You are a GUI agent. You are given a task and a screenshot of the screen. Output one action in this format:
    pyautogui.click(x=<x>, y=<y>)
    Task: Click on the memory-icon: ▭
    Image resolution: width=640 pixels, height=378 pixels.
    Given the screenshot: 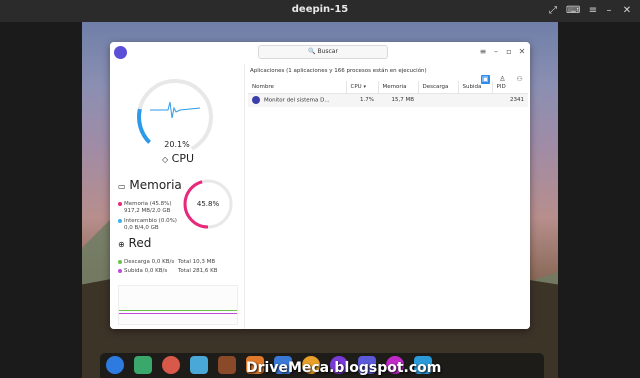 What is the action you would take?
    pyautogui.click(x=122, y=186)
    